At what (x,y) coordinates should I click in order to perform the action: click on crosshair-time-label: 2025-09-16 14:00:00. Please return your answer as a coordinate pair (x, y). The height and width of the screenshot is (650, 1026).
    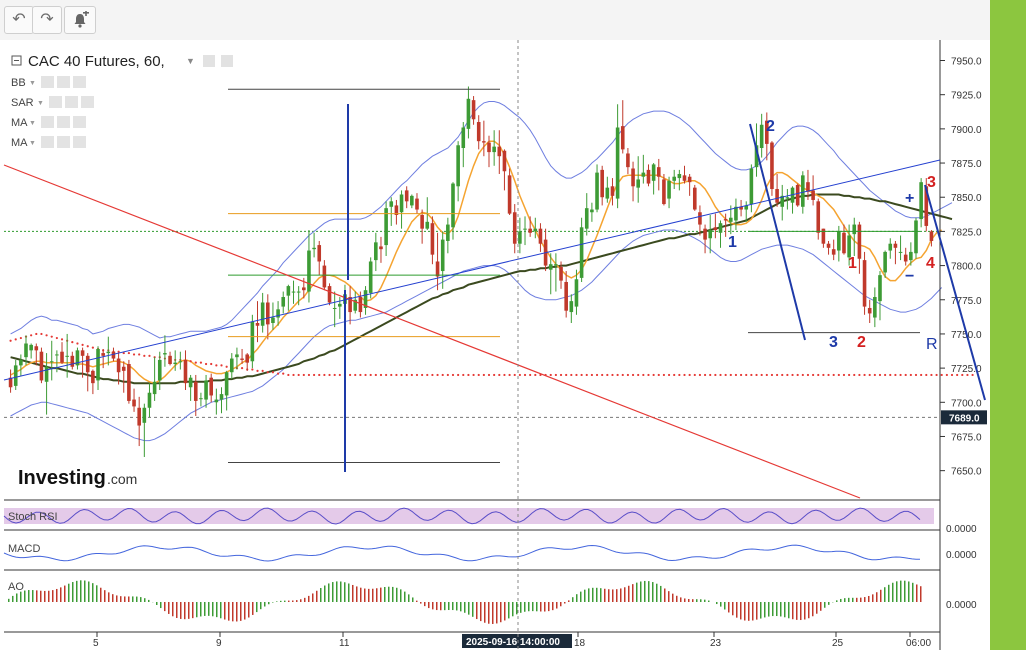
    Looking at the image, I should click on (513, 642).